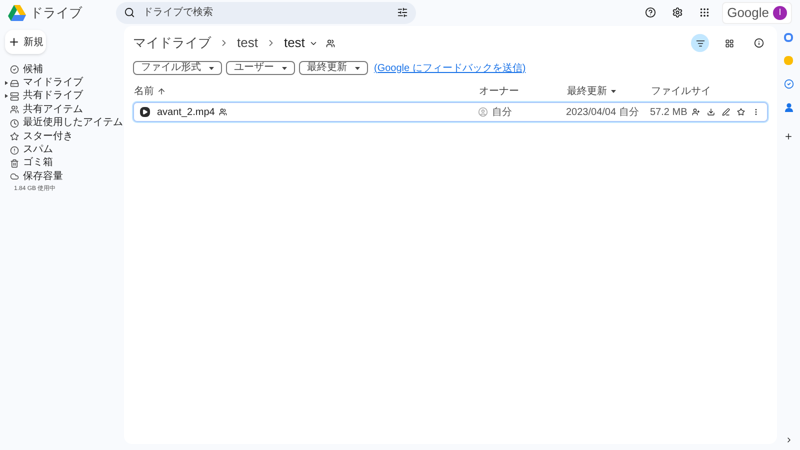  I want to click on download-icon, so click(711, 112).